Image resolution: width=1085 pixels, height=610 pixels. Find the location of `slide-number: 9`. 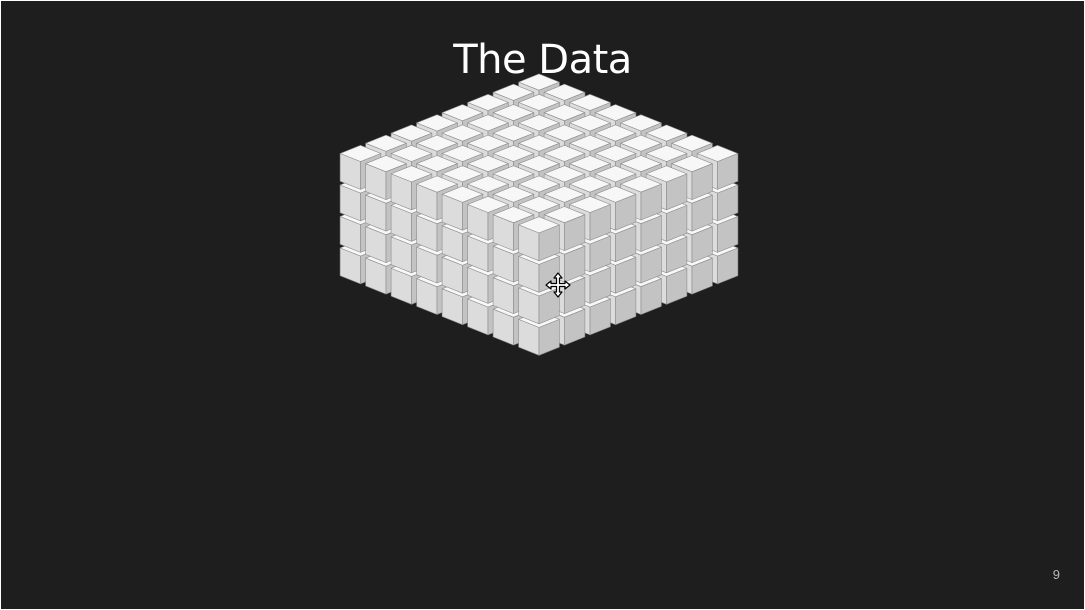

slide-number: 9 is located at coordinates (1056, 574).